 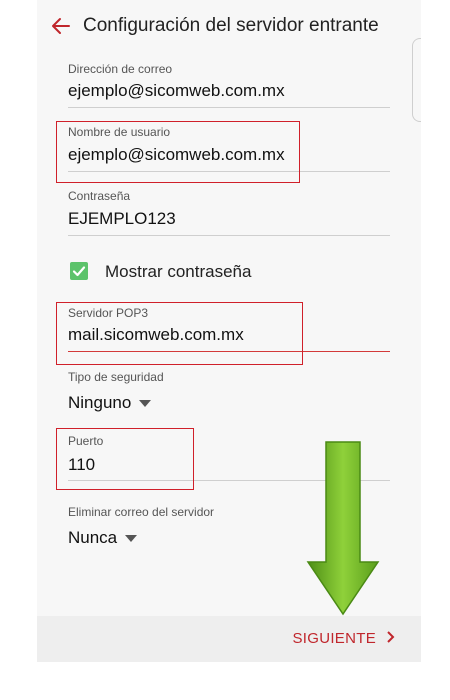 I want to click on down-arrow-icon, so click(x=343, y=528).